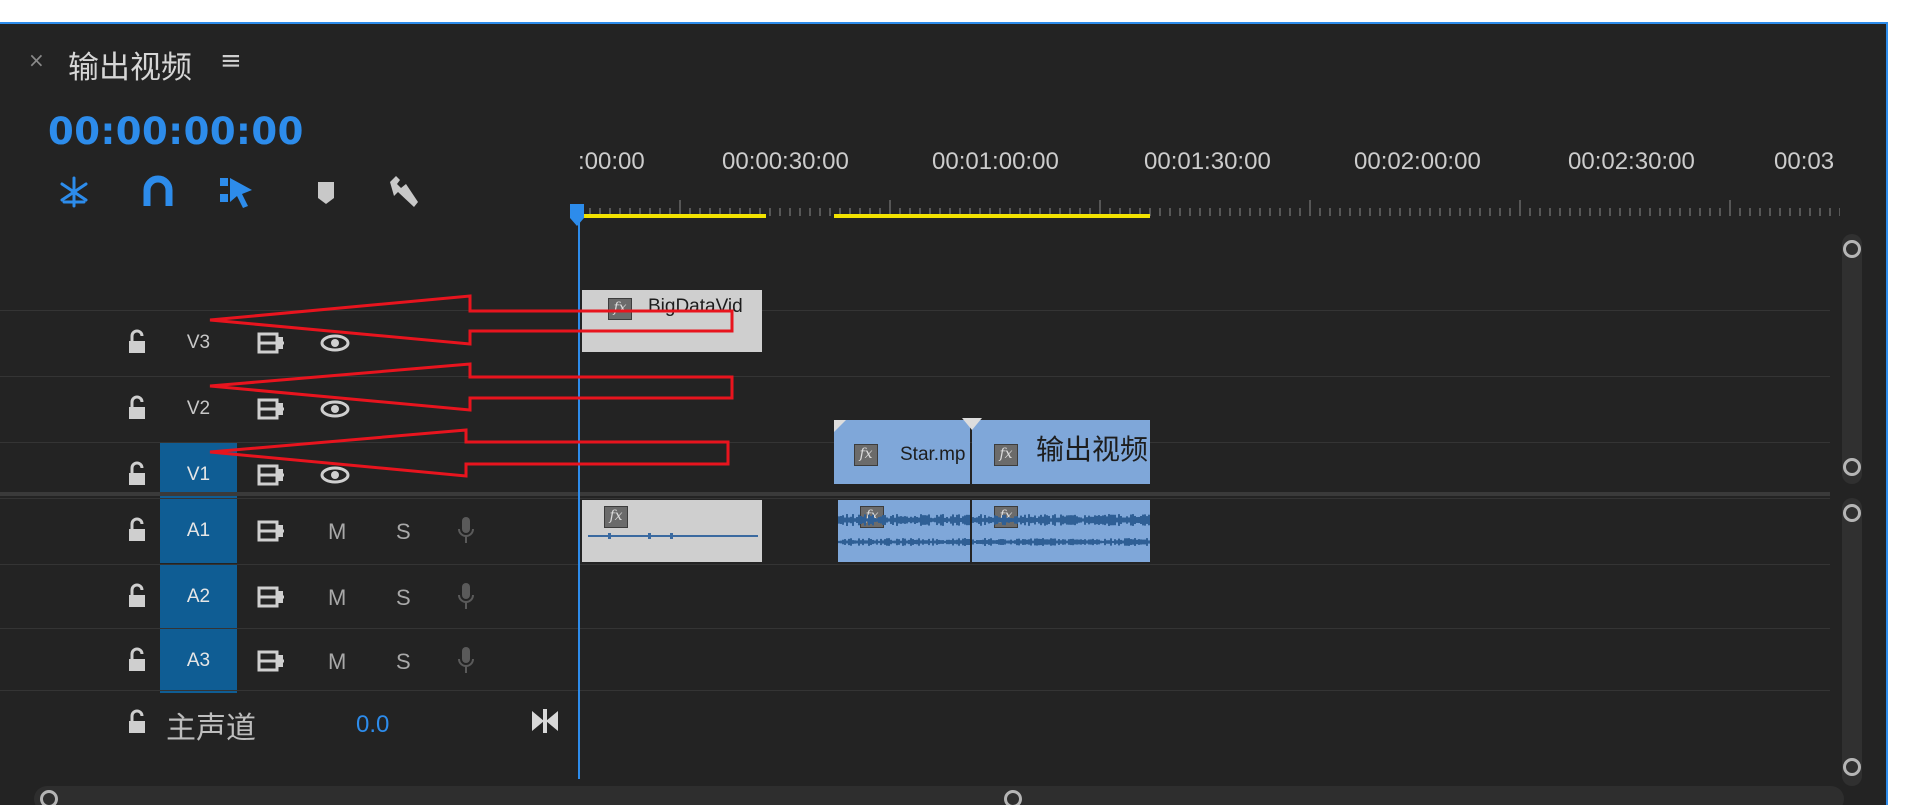 This screenshot has height=805, width=1913. I want to click on red-arrow-v2, so click(471, 387).